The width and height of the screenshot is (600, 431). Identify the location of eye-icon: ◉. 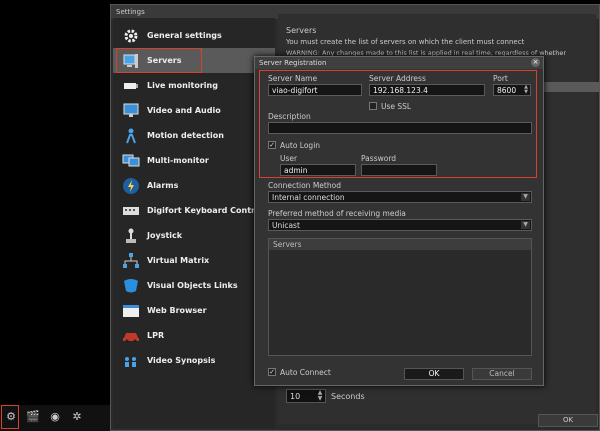
(55, 417).